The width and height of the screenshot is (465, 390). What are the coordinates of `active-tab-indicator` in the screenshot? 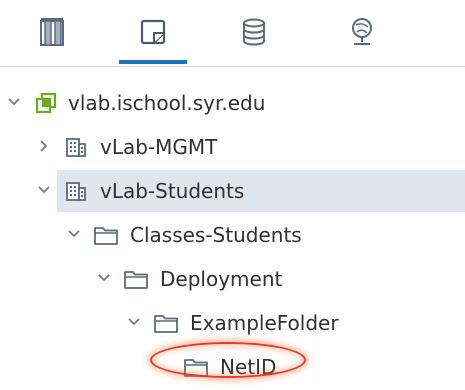 It's located at (153, 62).